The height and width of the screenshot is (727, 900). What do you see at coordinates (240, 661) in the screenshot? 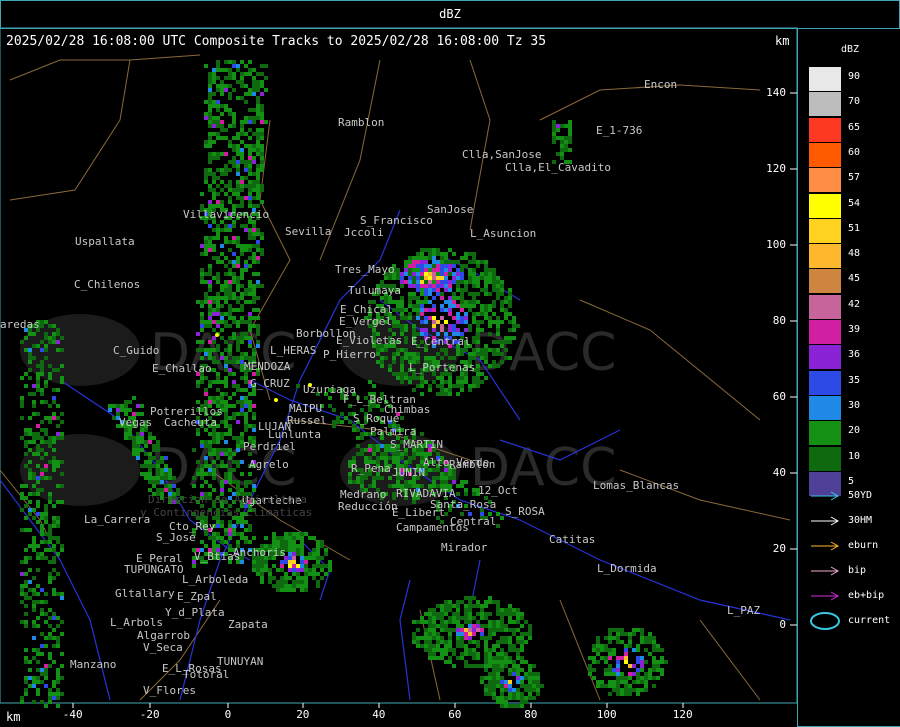
I see `place-label: TUNUYAN` at bounding box center [240, 661].